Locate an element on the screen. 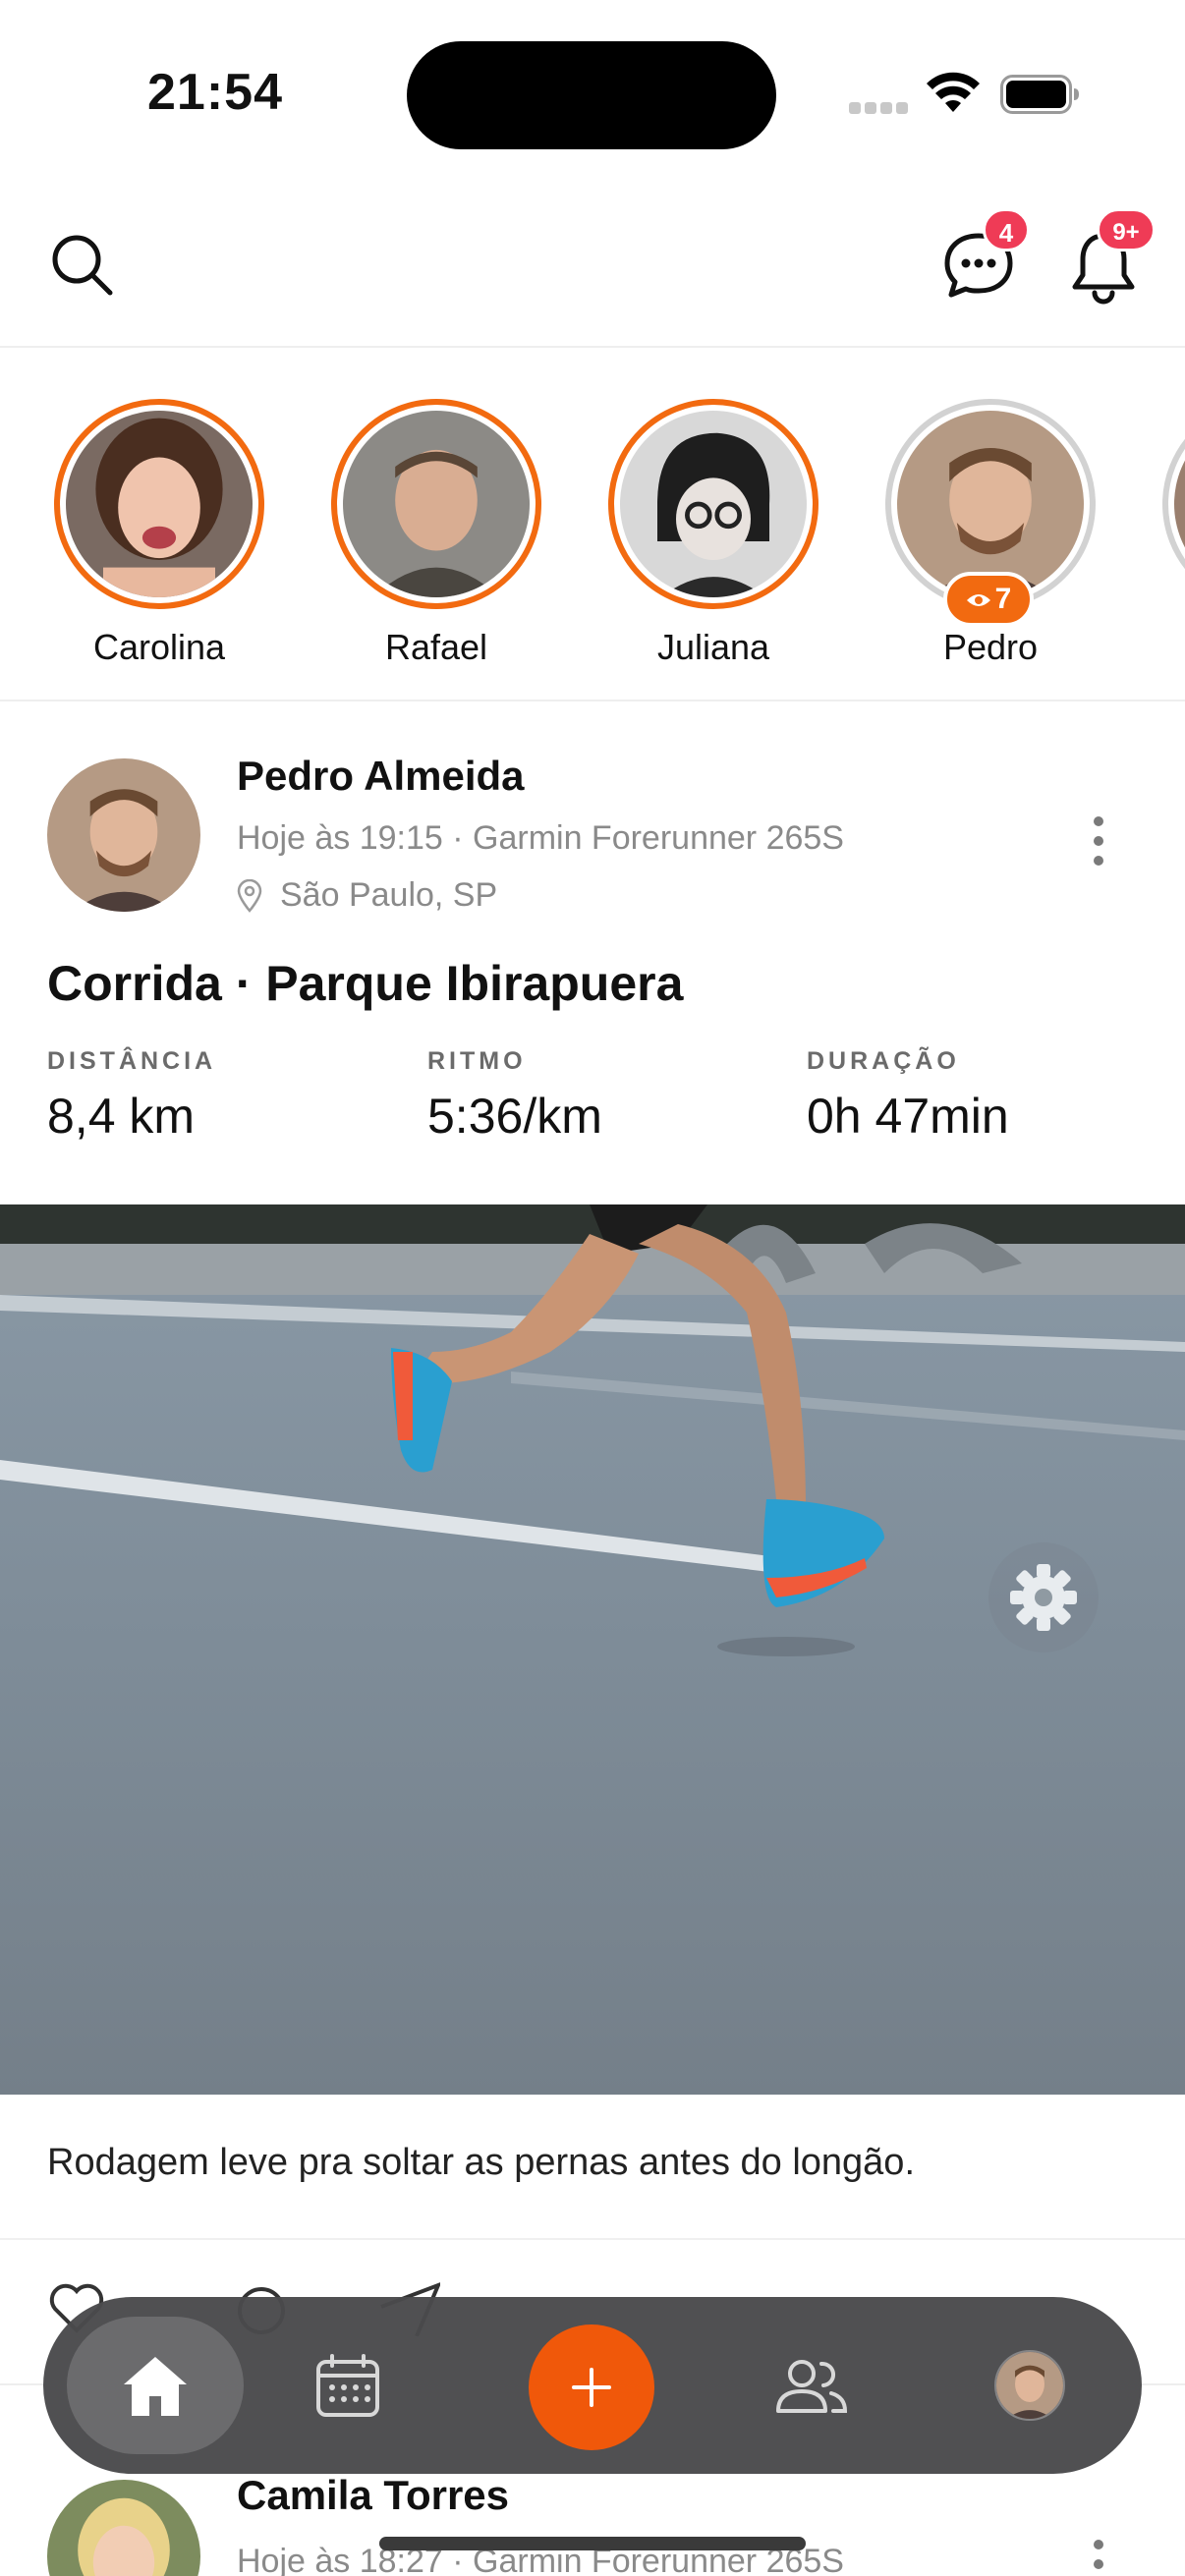  story-partial is located at coordinates (1172, 541).